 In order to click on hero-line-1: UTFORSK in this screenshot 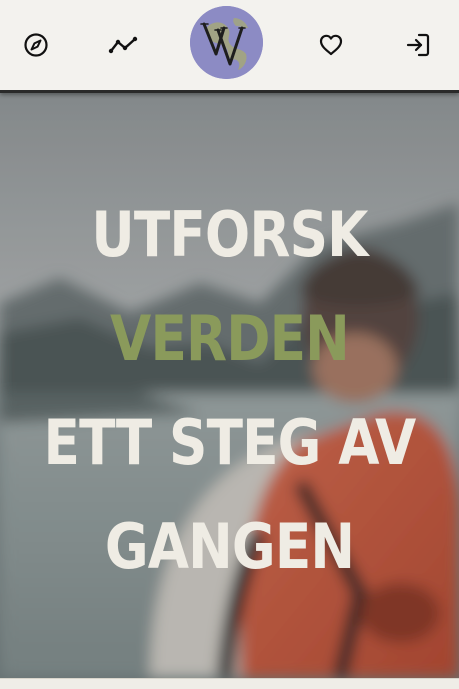, I will do `click(229, 234)`.